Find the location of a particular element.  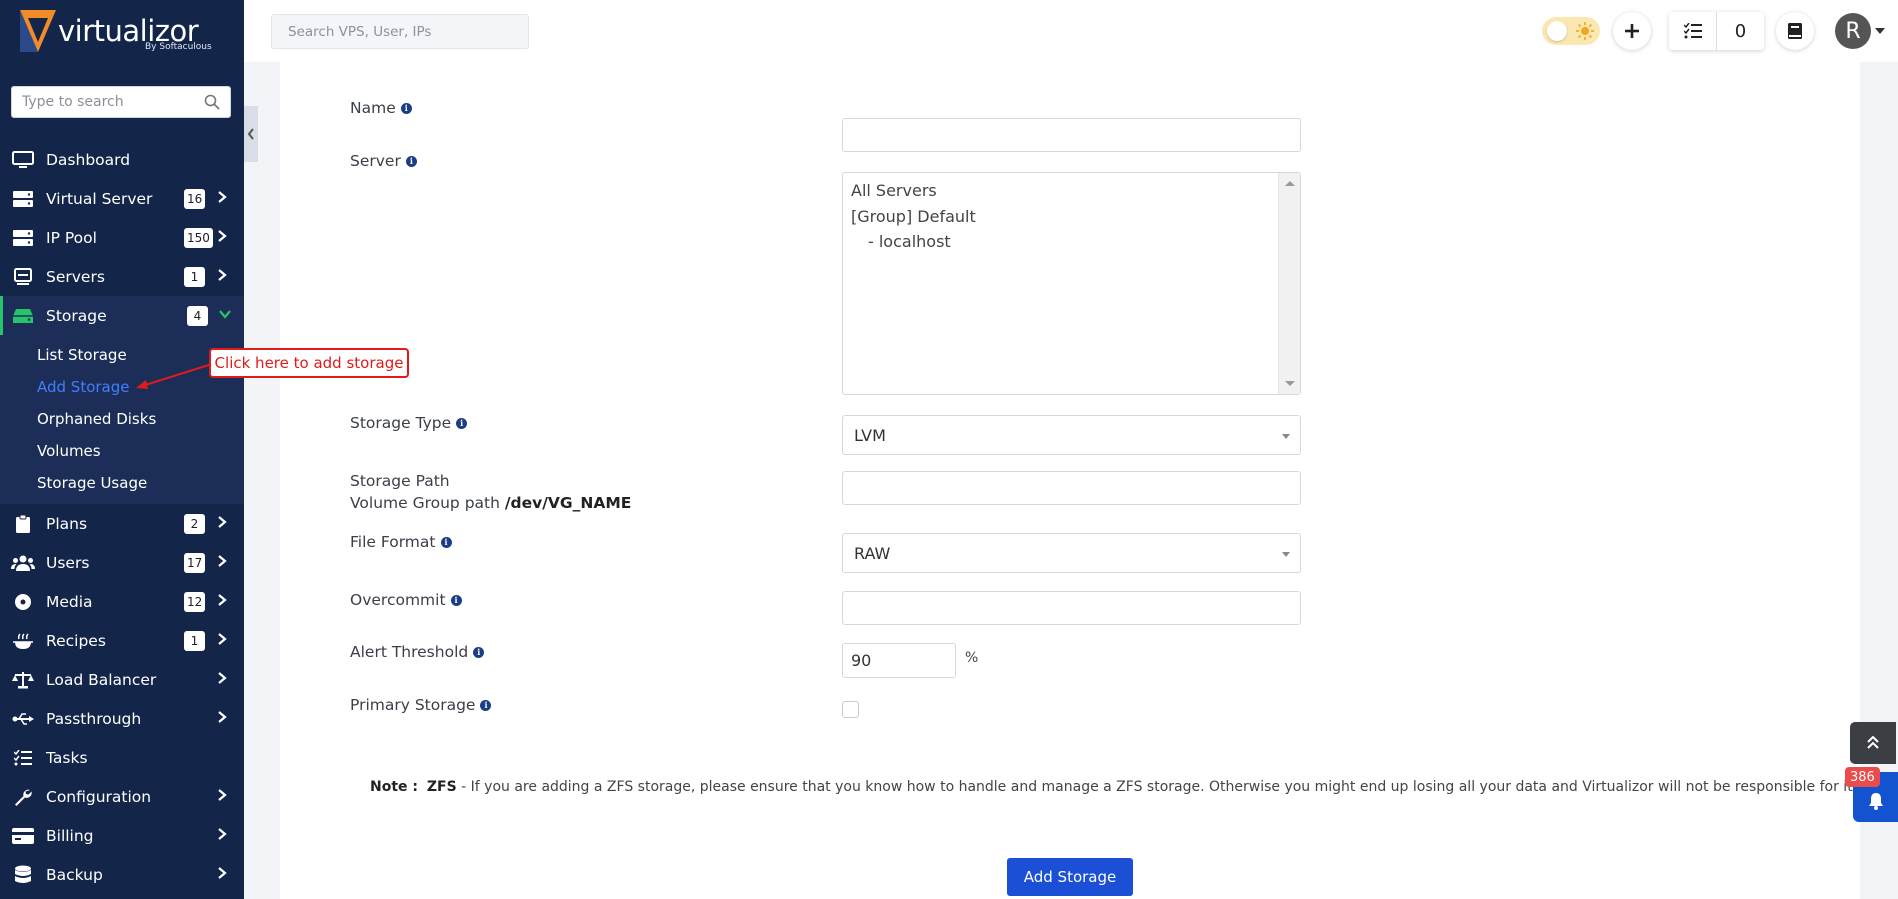

sidebar-item-tasks: Tasks is located at coordinates (122, 757).